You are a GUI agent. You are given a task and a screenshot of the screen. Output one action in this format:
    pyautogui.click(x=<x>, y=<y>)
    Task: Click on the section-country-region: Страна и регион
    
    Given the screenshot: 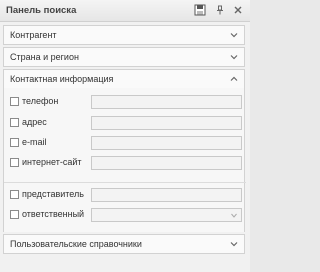 What is the action you would take?
    pyautogui.click(x=124, y=57)
    